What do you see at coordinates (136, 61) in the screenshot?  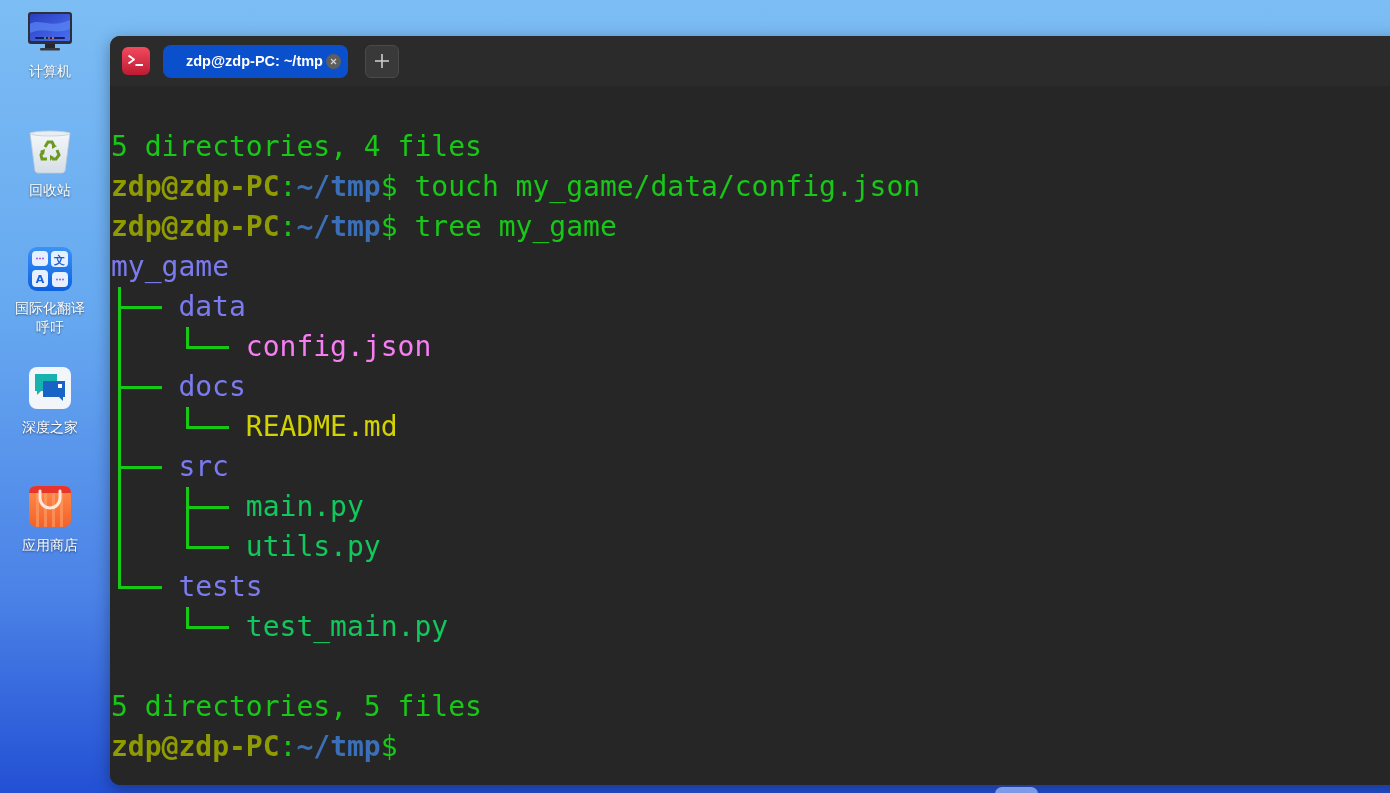 I see `terminal-icon` at bounding box center [136, 61].